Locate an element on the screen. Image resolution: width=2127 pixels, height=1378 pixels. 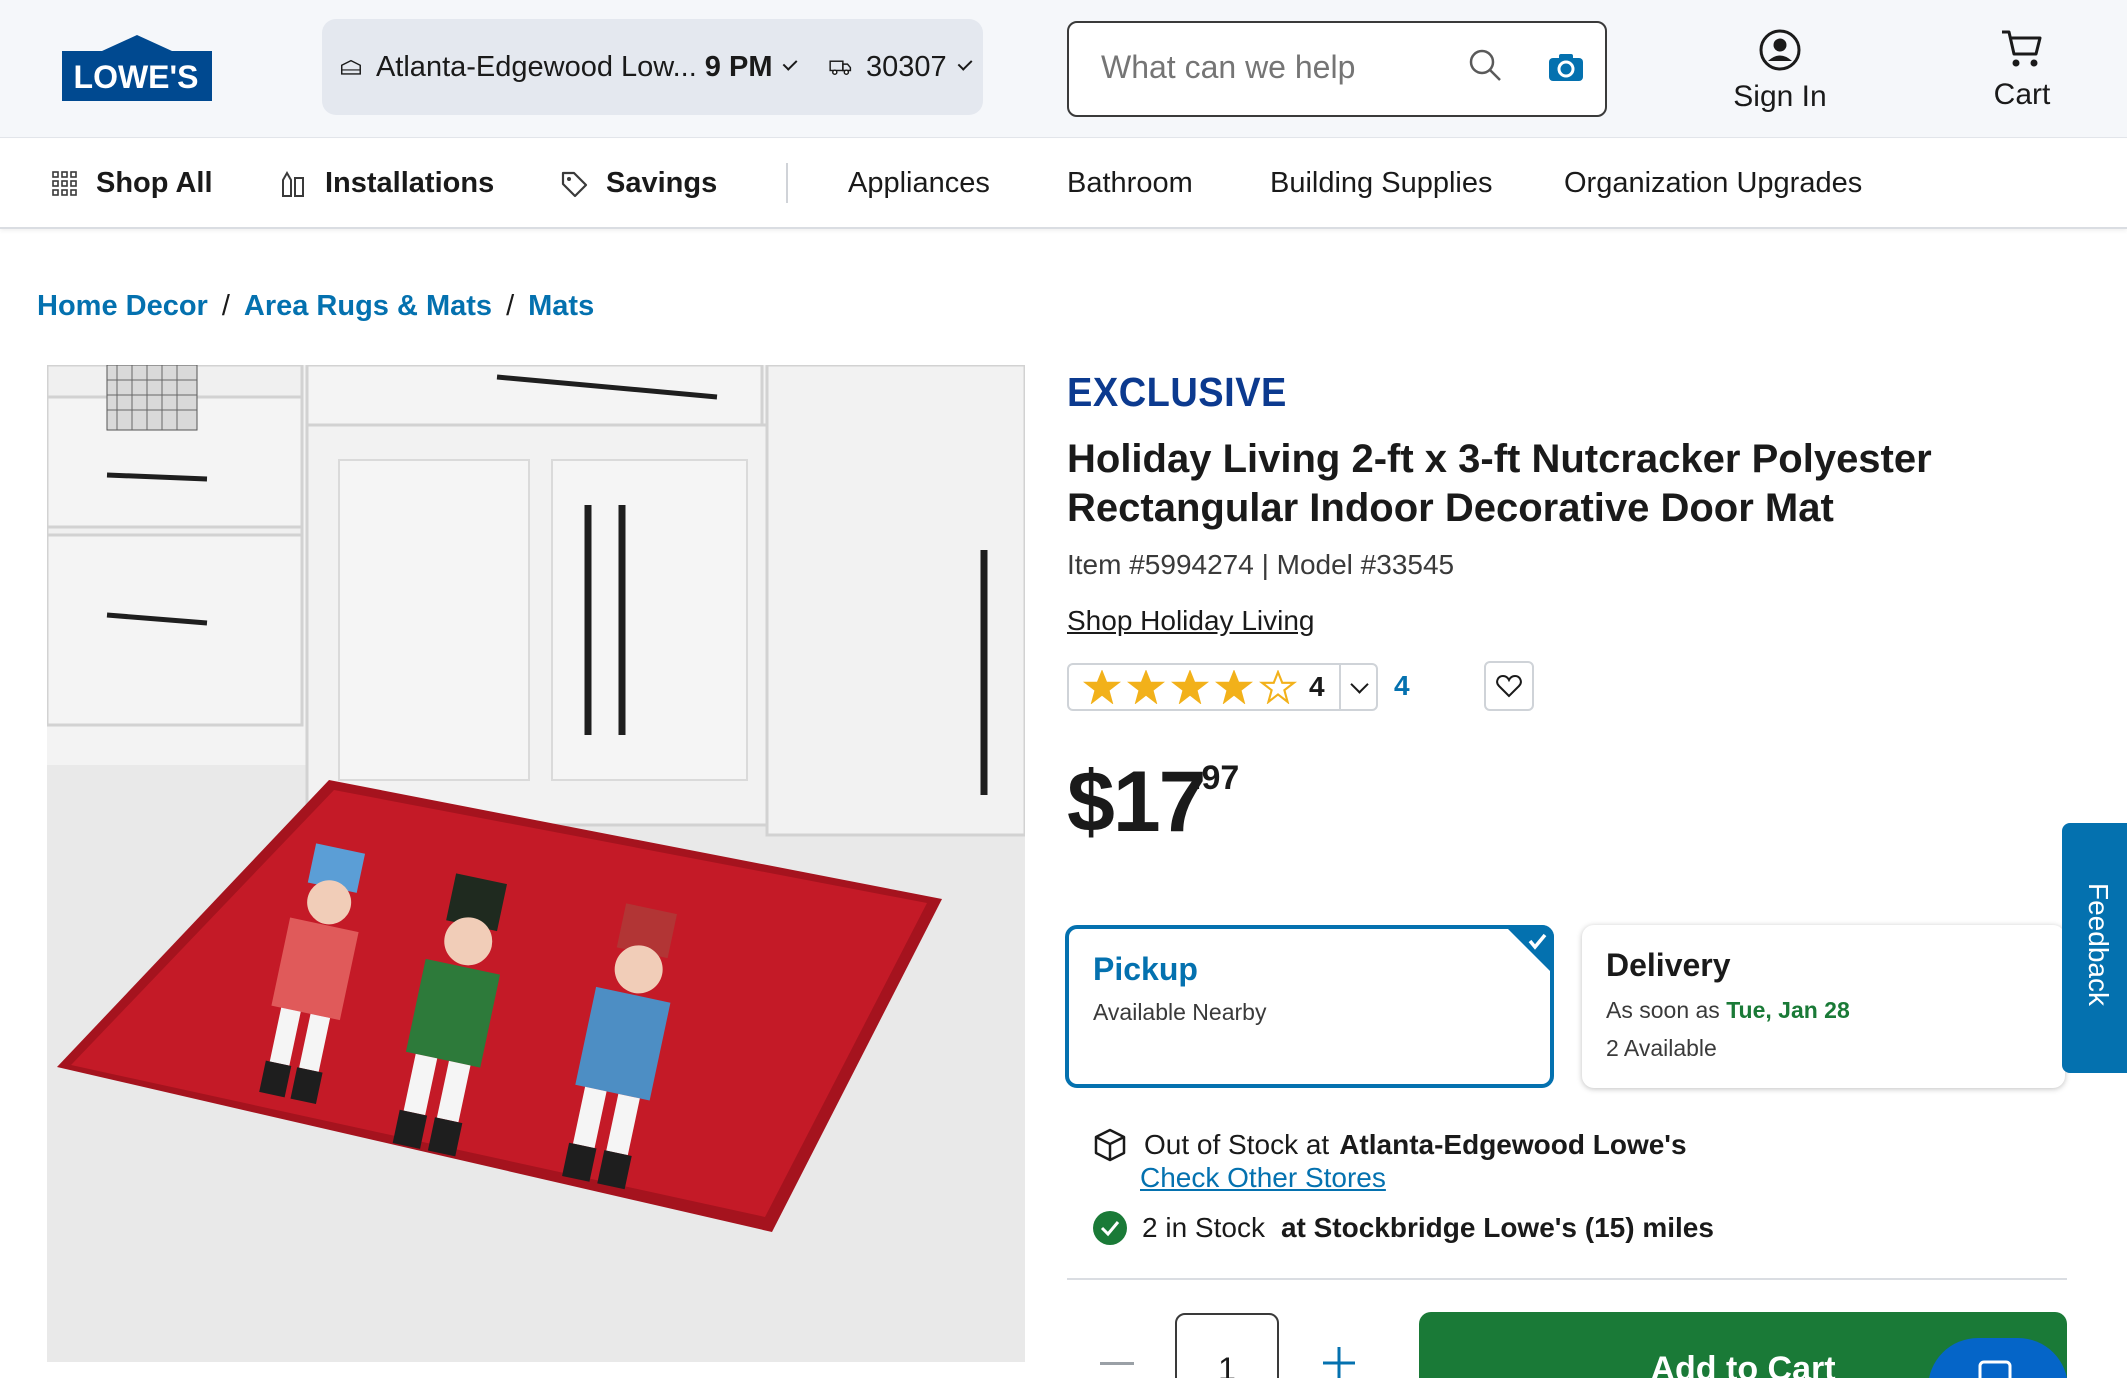
chat-icon is located at coordinates (1995, 1369).